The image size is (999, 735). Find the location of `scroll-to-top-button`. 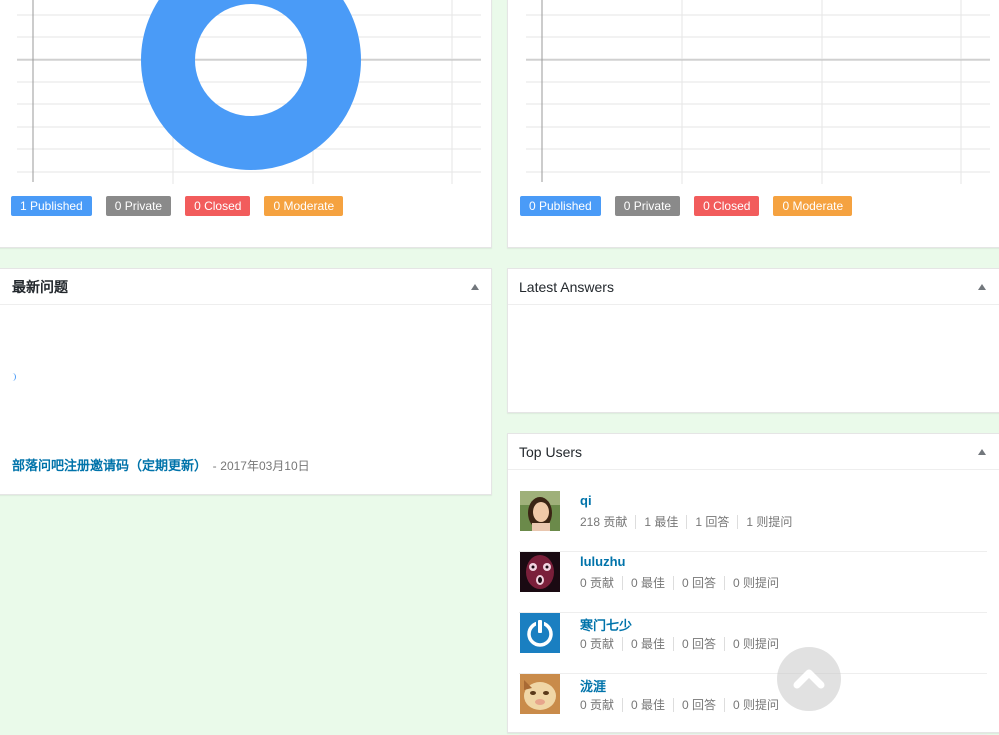

scroll-to-top-button is located at coordinates (809, 679).